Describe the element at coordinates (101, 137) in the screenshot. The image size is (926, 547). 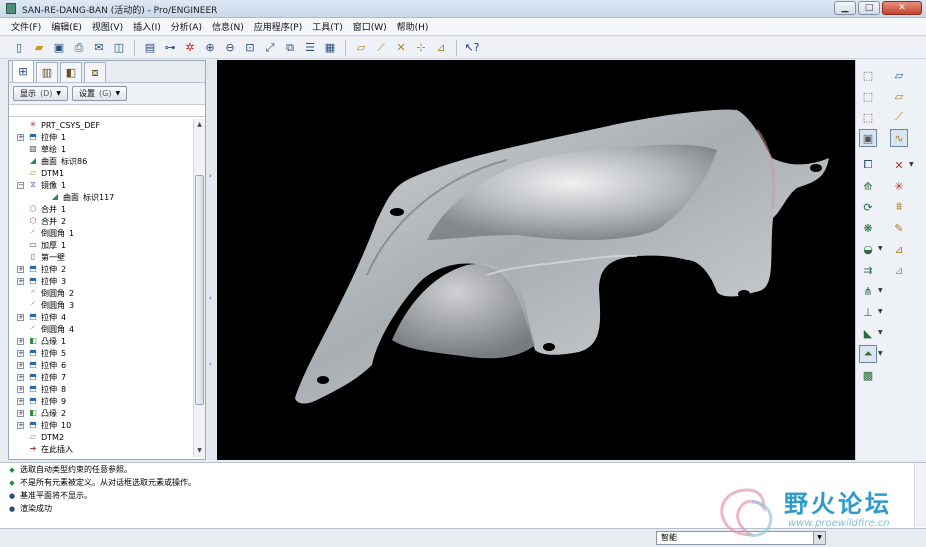
I see `tree-item: + ⬒ 拉伸 1` at that location.